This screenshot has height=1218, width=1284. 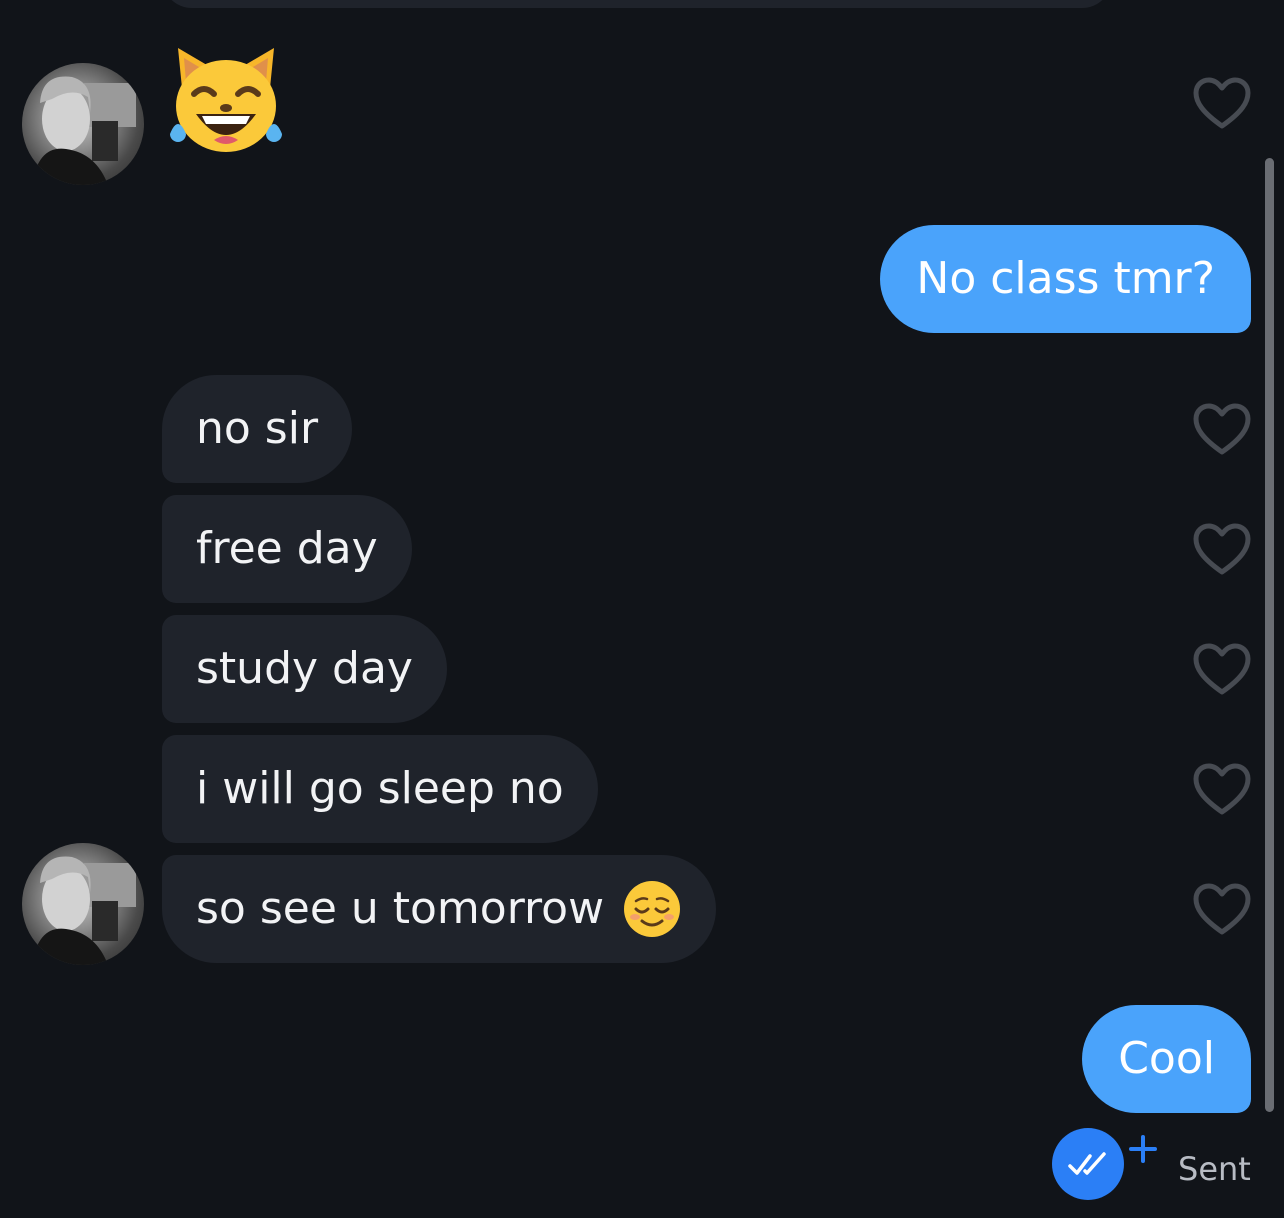 I want to click on message-text: free day, so click(x=287, y=548).